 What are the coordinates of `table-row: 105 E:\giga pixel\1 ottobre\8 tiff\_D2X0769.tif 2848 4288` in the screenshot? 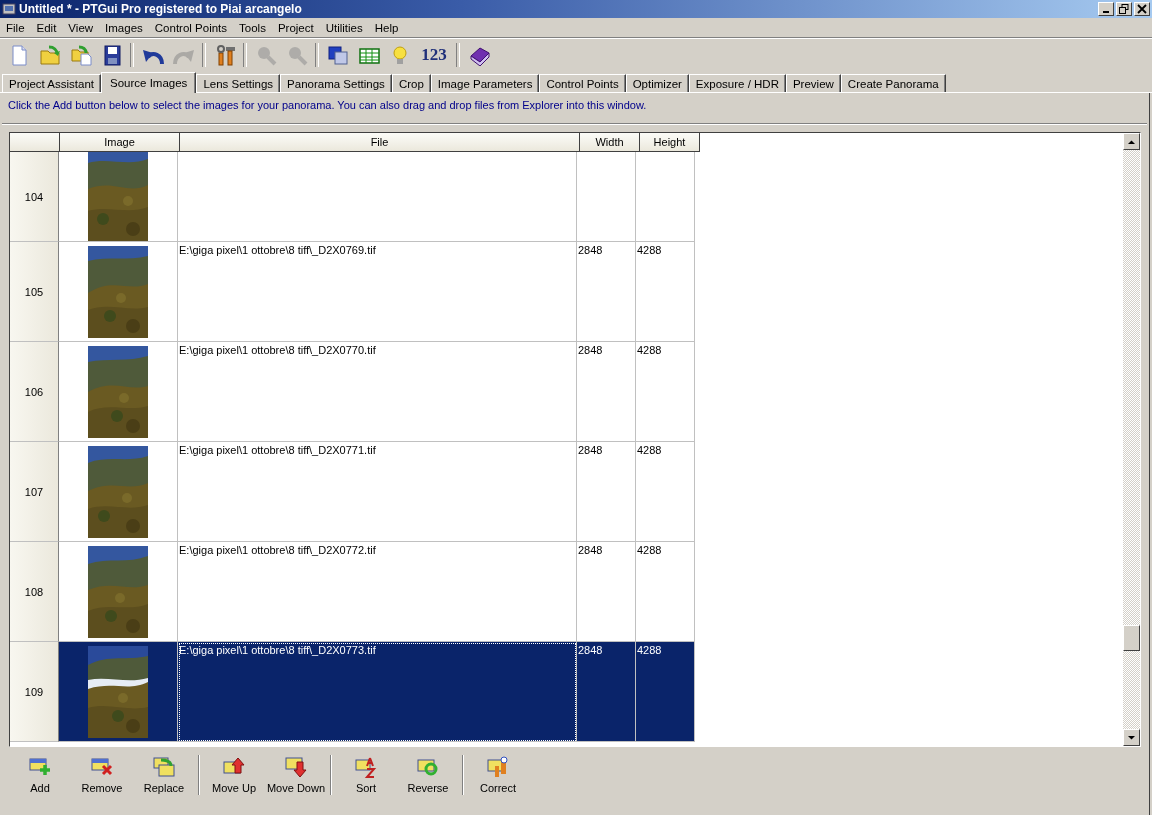 It's located at (566, 292).